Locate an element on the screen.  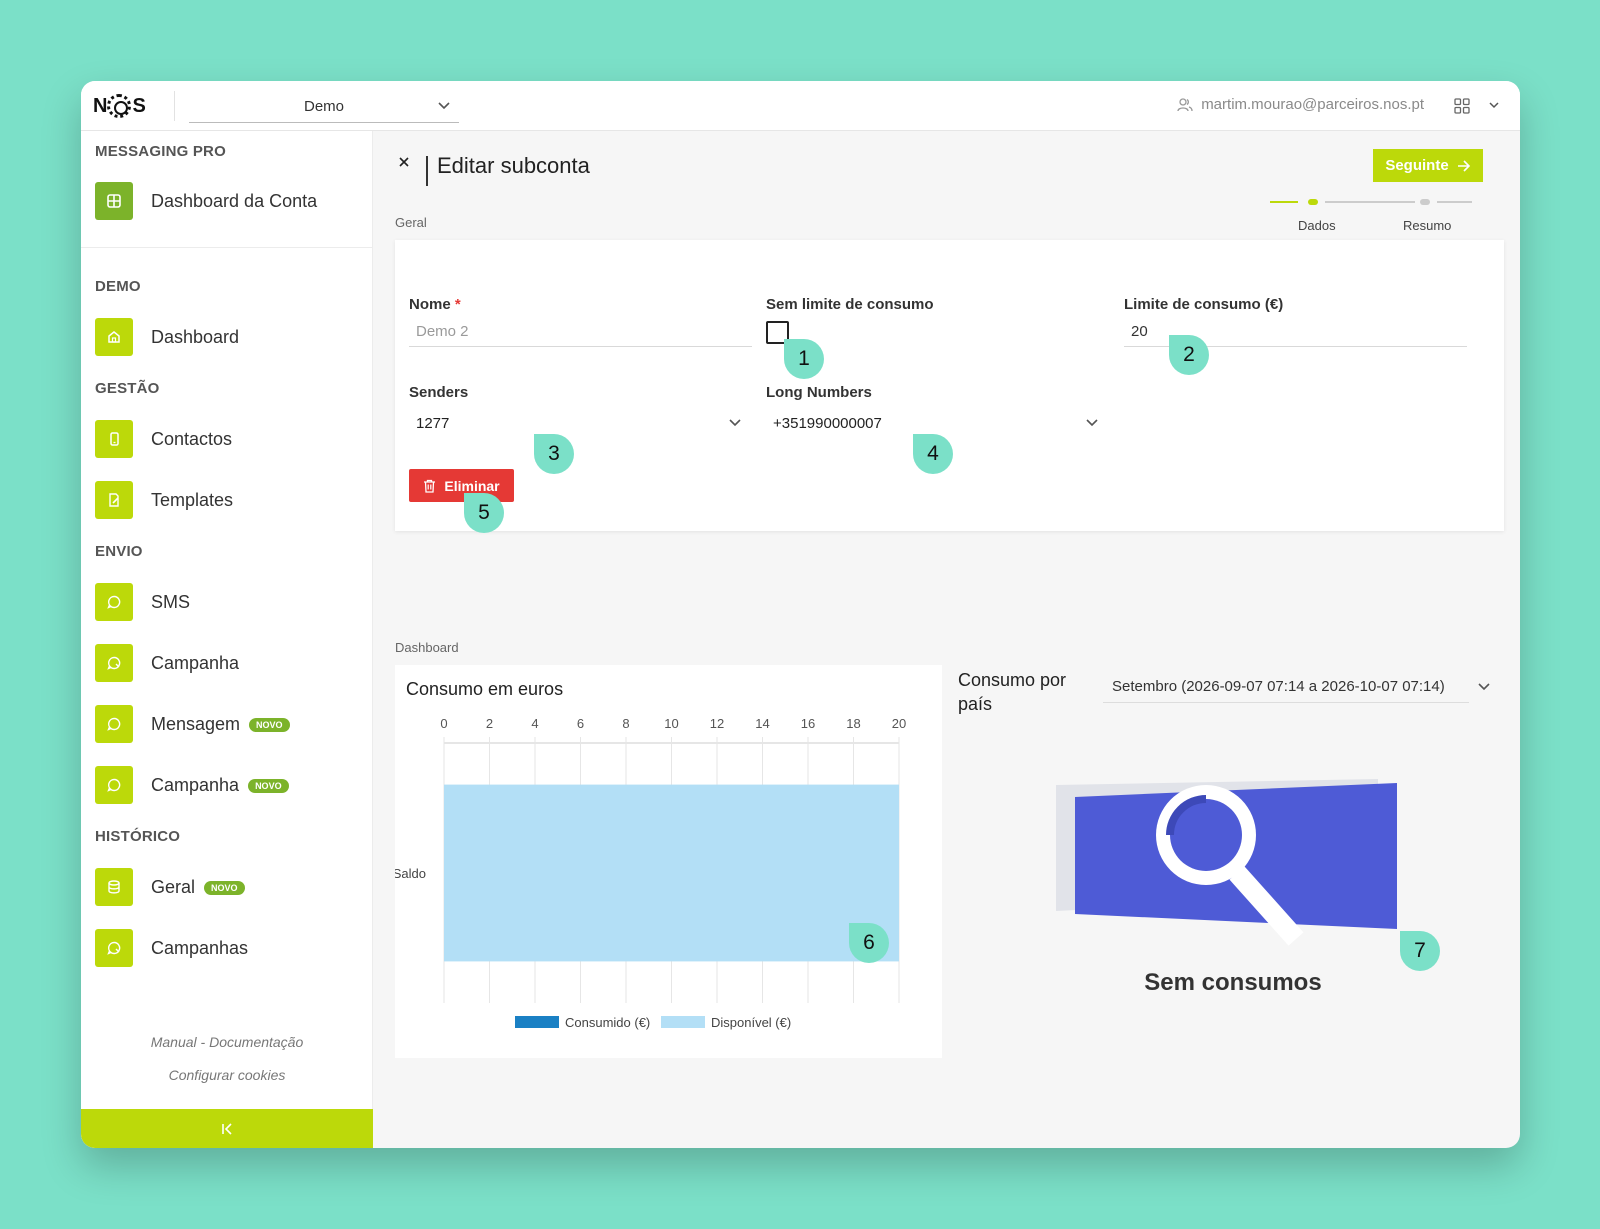
user-menu: martim.mourao@parceiros.nos.pt is located at coordinates (1300, 104).